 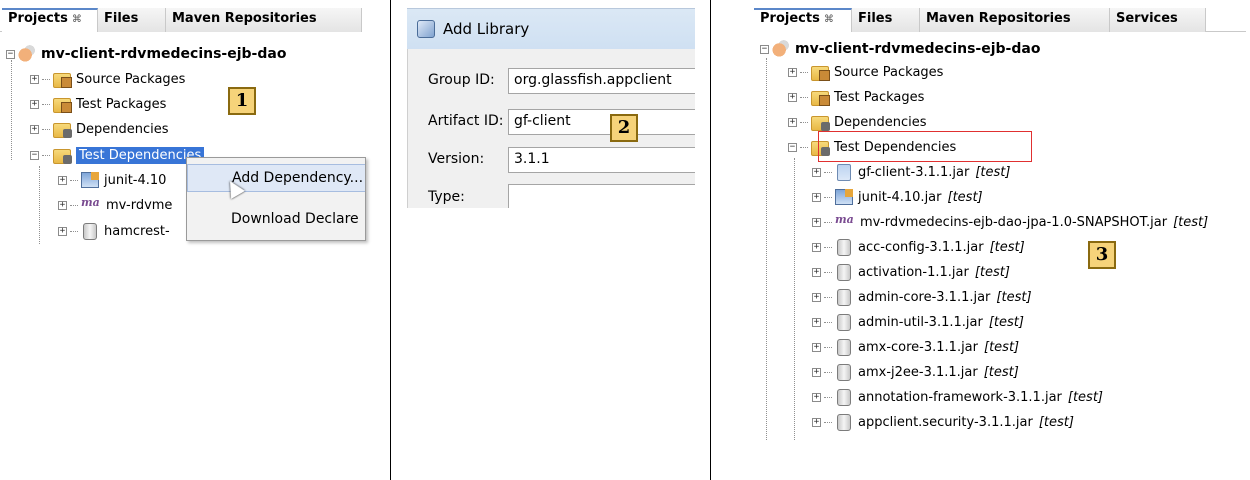 I want to click on node-label: amx-j2ee-3.1.1.jar, so click(x=918, y=372).